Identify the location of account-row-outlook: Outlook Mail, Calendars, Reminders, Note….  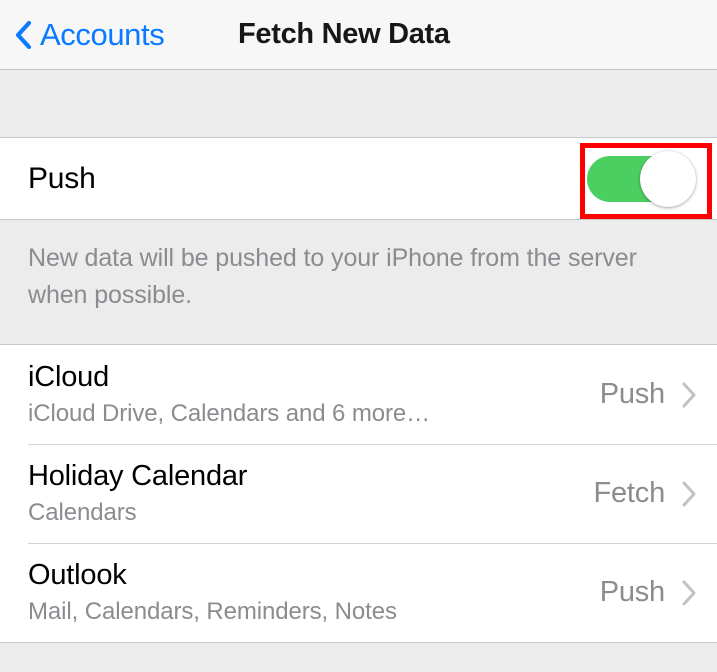
(358, 592).